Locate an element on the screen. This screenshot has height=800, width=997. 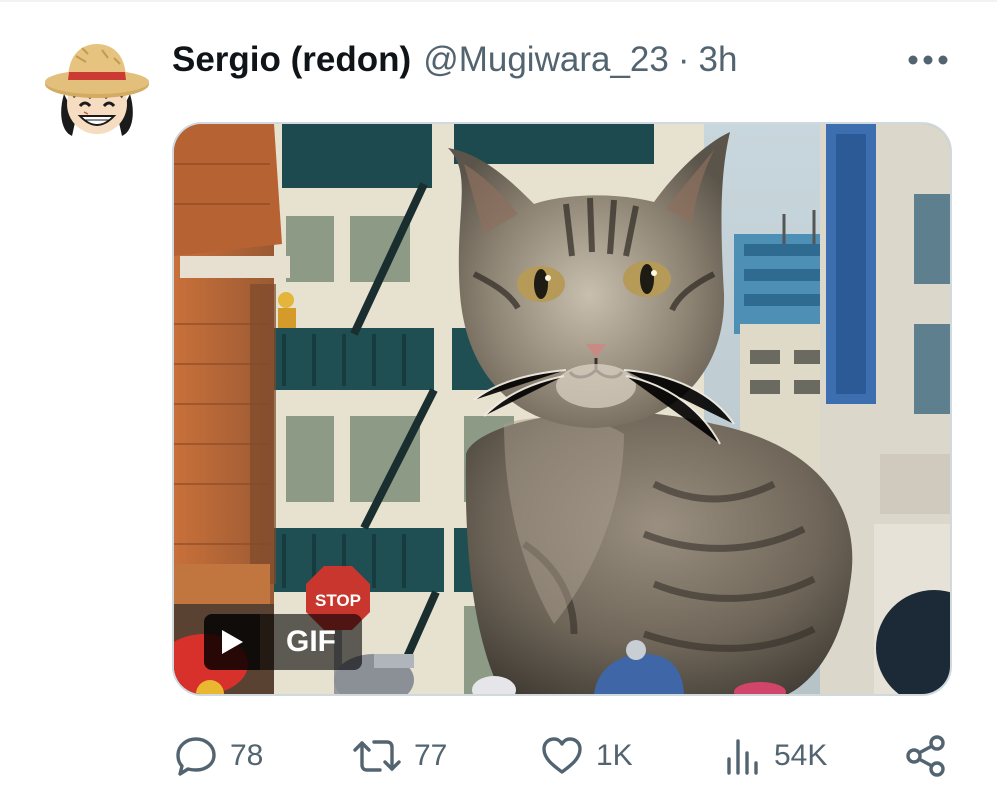
views-button: 54K is located at coordinates (775, 756).